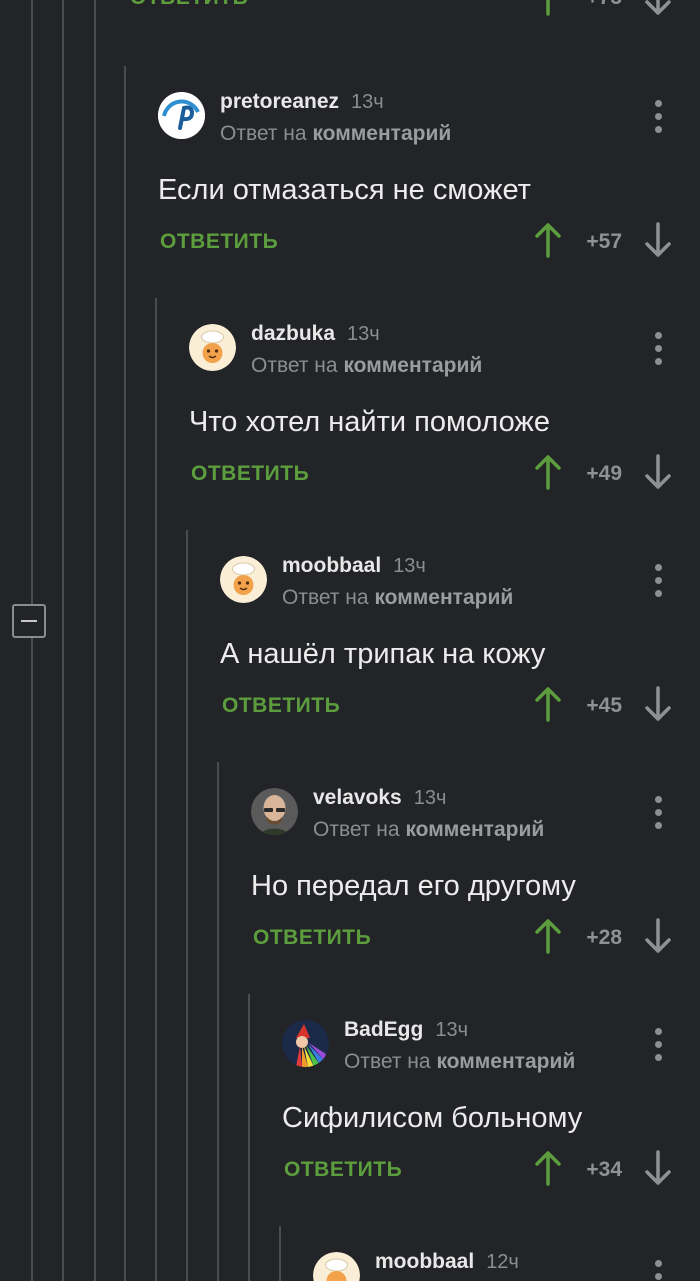 This screenshot has height=1281, width=700. Describe the element at coordinates (604, 5) in the screenshot. I see `rating: +75` at that location.